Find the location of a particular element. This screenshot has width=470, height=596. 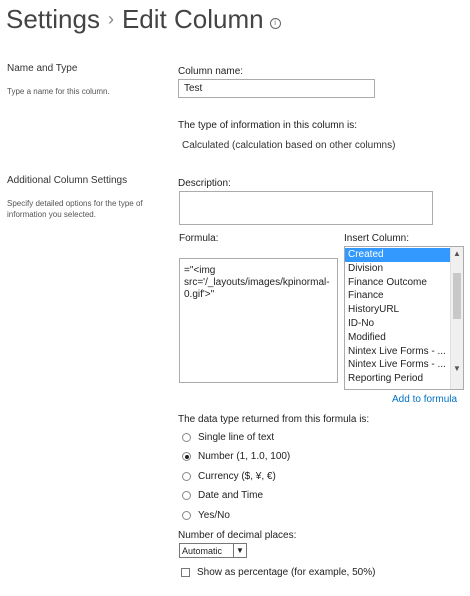

decimal-places-value: Automatic is located at coordinates (202, 550).